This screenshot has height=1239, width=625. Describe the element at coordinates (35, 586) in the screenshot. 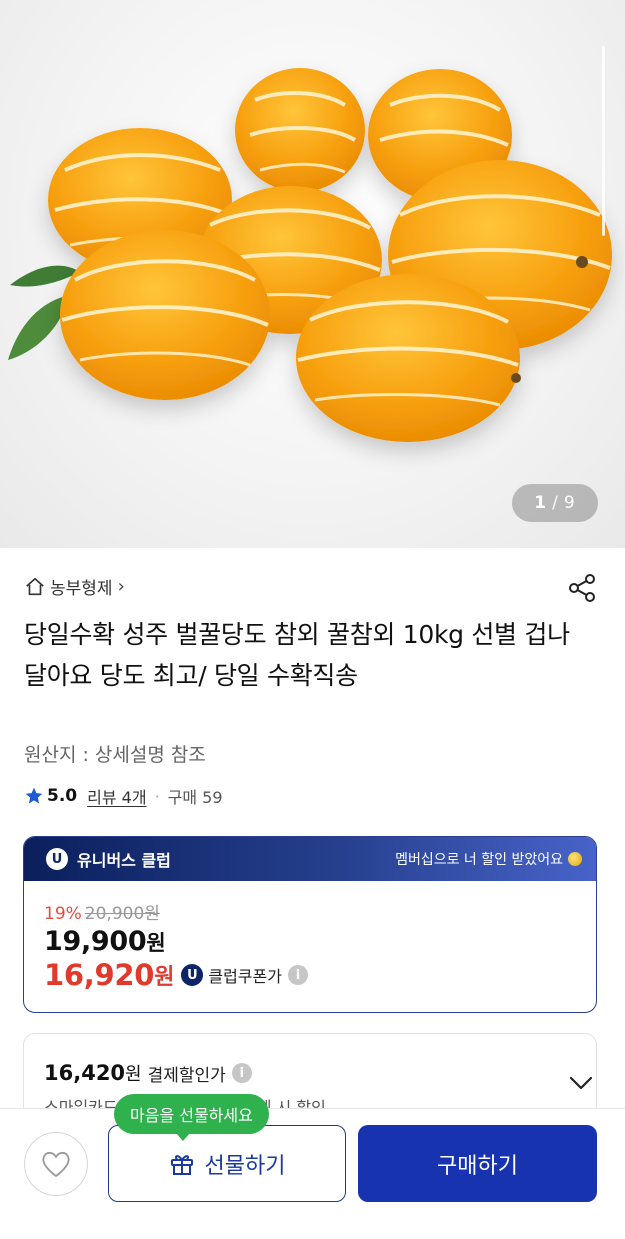

I see `home-icon` at that location.